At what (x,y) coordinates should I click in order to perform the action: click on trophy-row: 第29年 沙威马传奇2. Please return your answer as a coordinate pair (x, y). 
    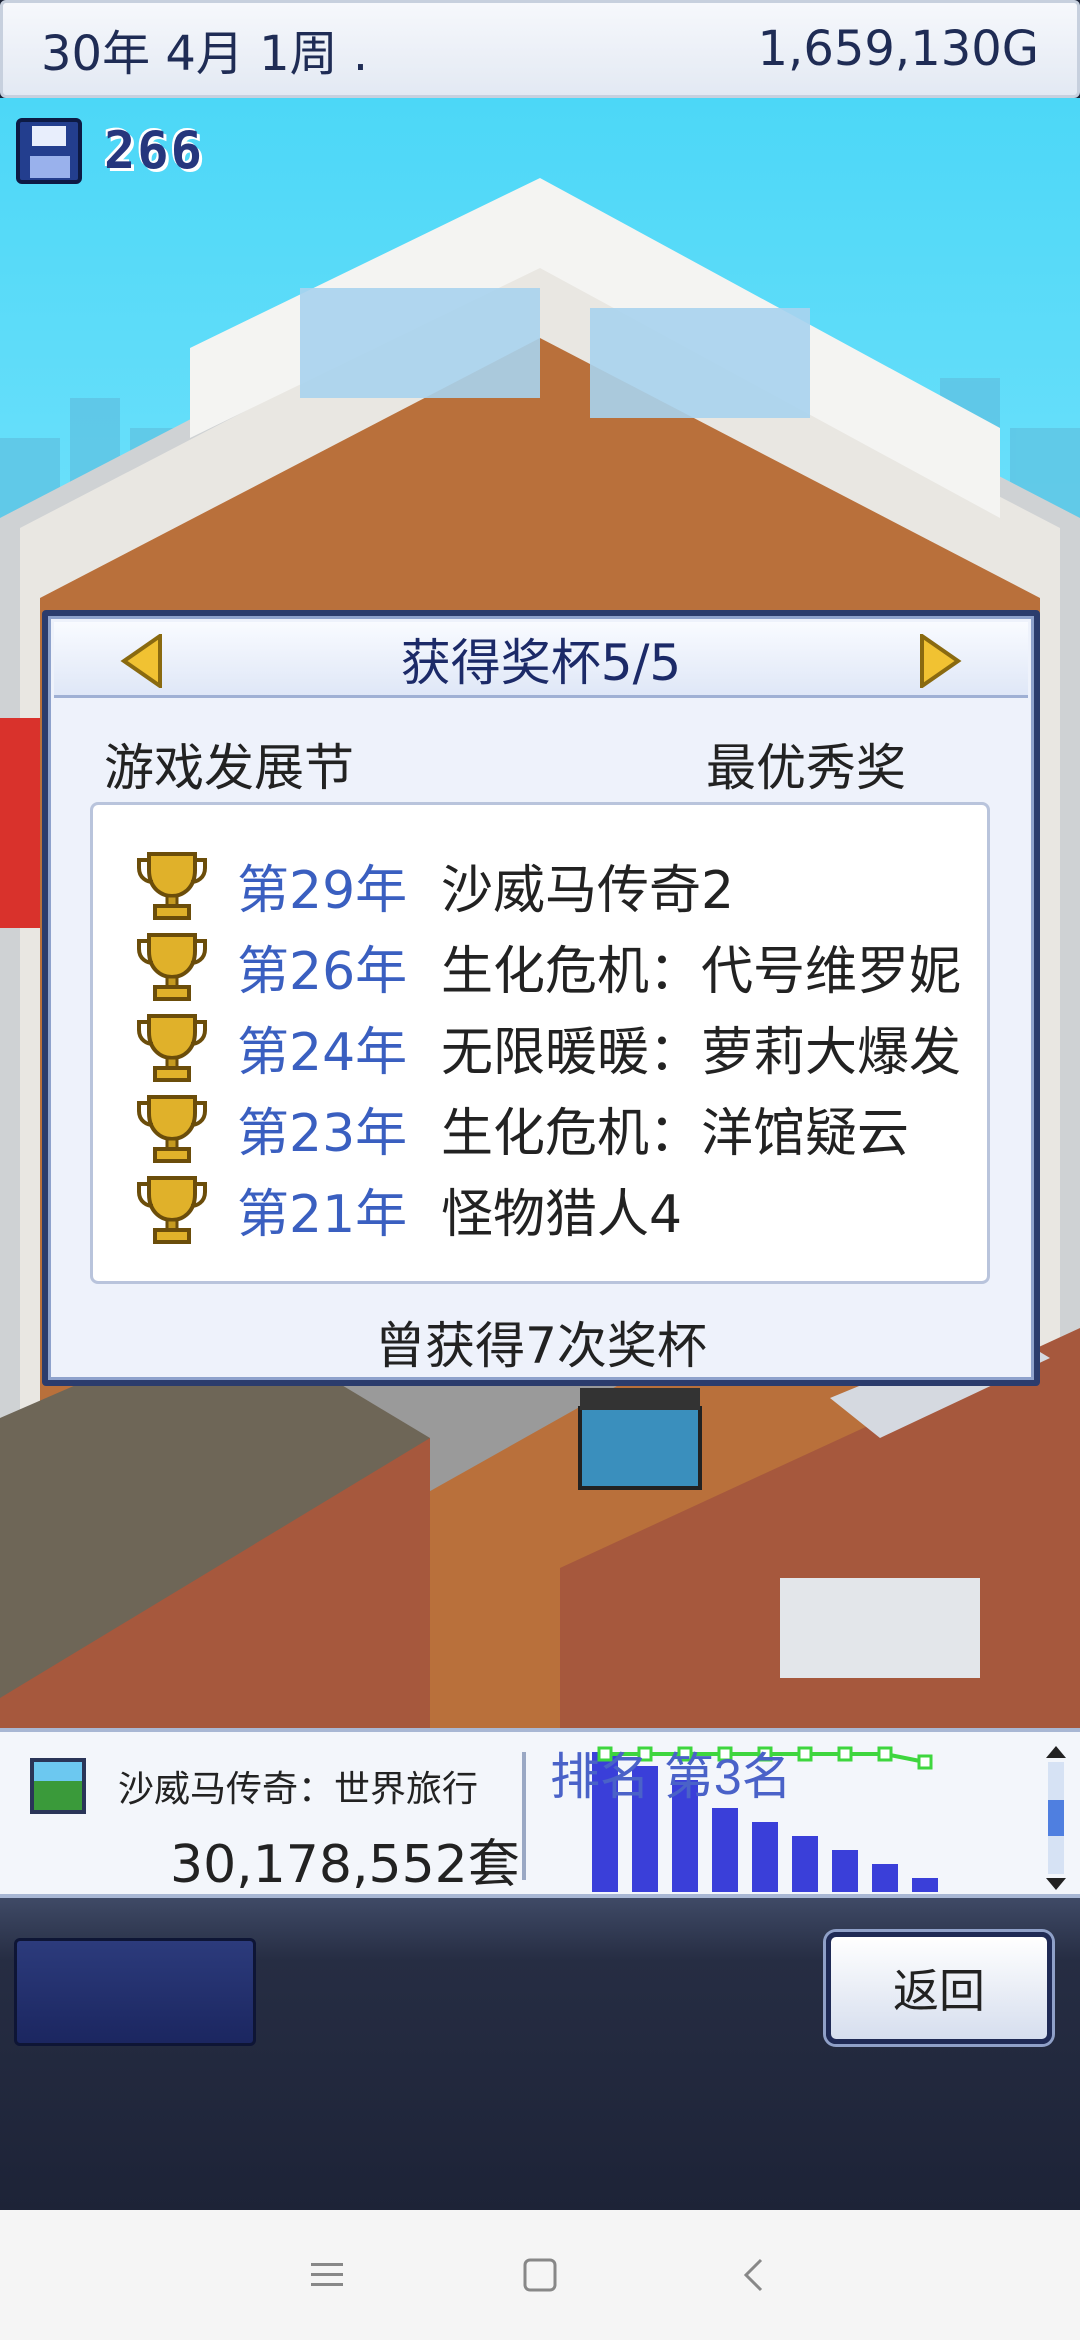
    Looking at the image, I should click on (540, 885).